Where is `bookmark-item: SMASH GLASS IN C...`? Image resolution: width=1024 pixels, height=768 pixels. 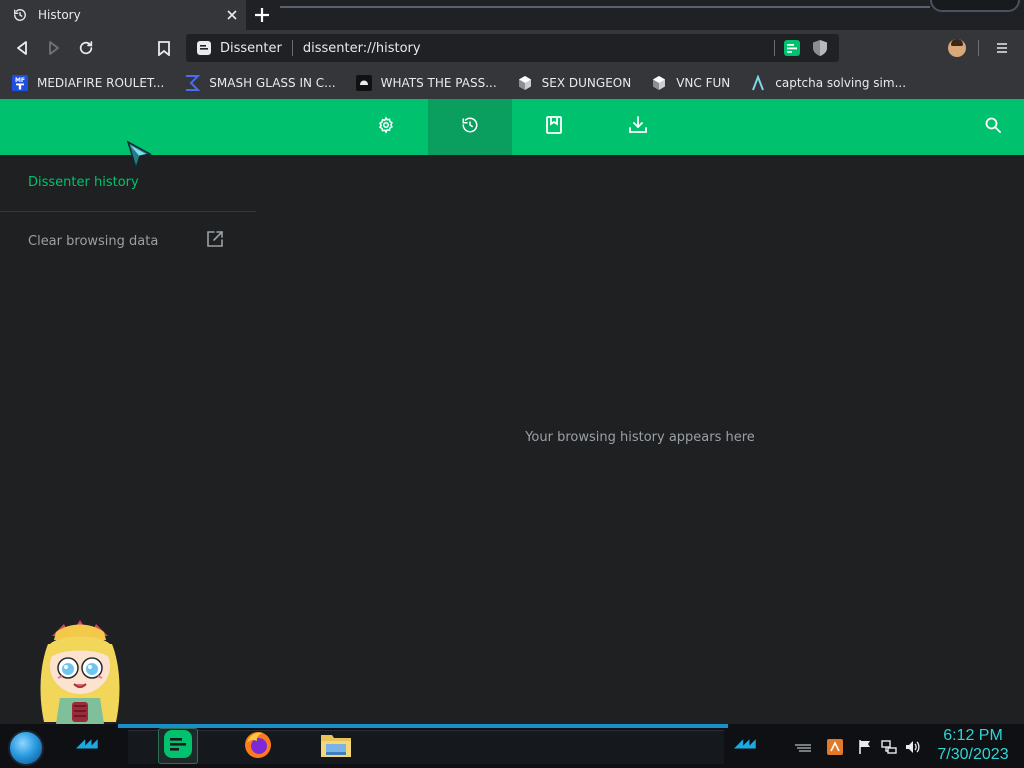
bookmark-item: SMASH GLASS IN C... is located at coordinates (257, 83).